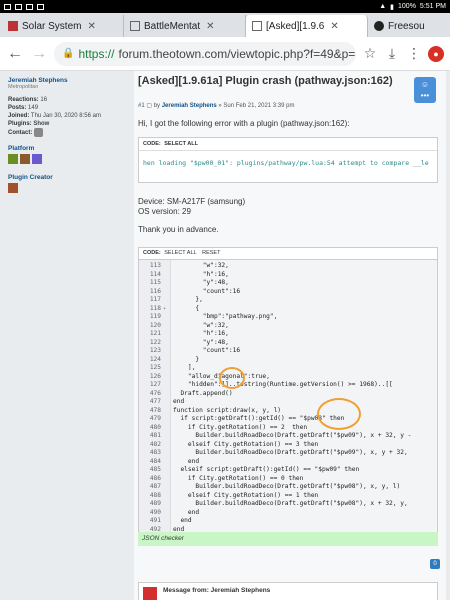 The image size is (450, 600). I want to click on line-number: 123, so click(155, 350).